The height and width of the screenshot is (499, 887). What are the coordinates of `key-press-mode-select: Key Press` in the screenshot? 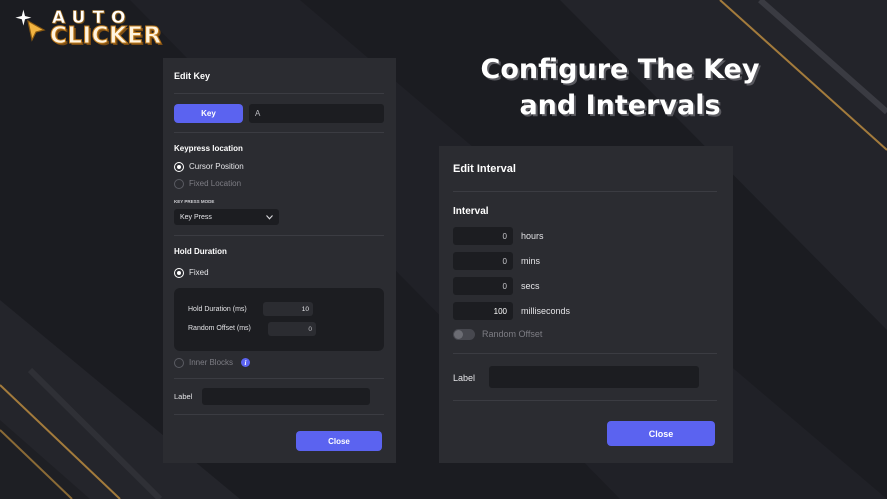 It's located at (226, 217).